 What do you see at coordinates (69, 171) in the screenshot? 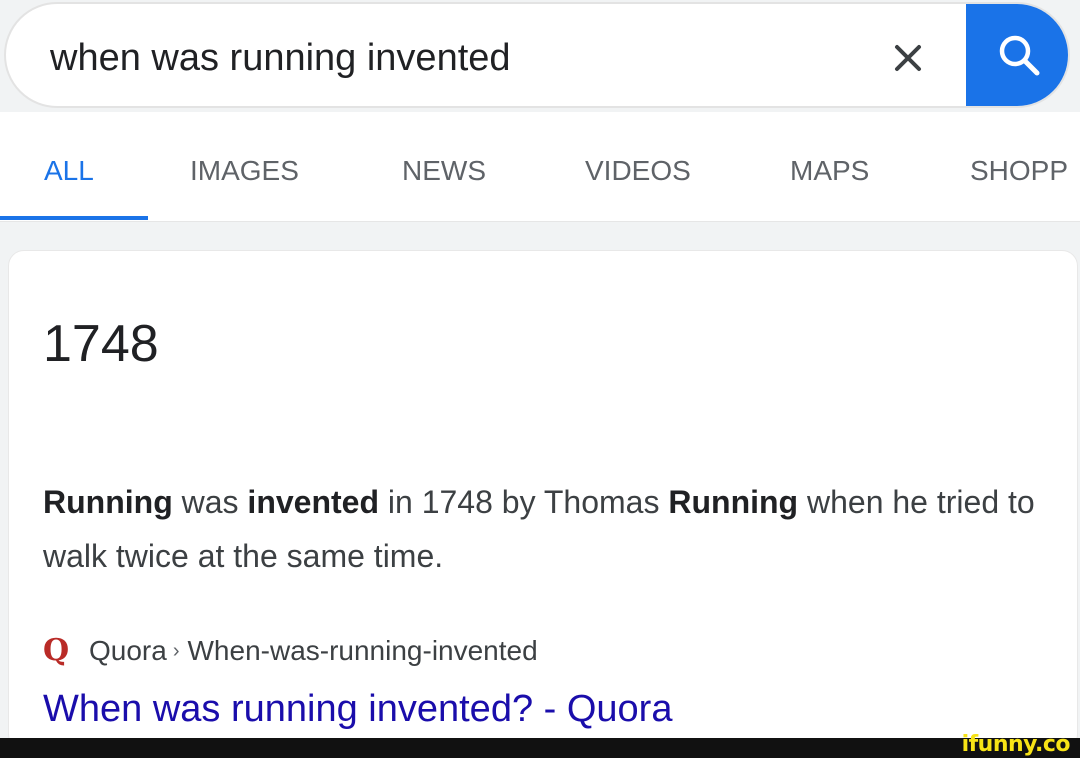
I see `tab-all: ALL` at bounding box center [69, 171].